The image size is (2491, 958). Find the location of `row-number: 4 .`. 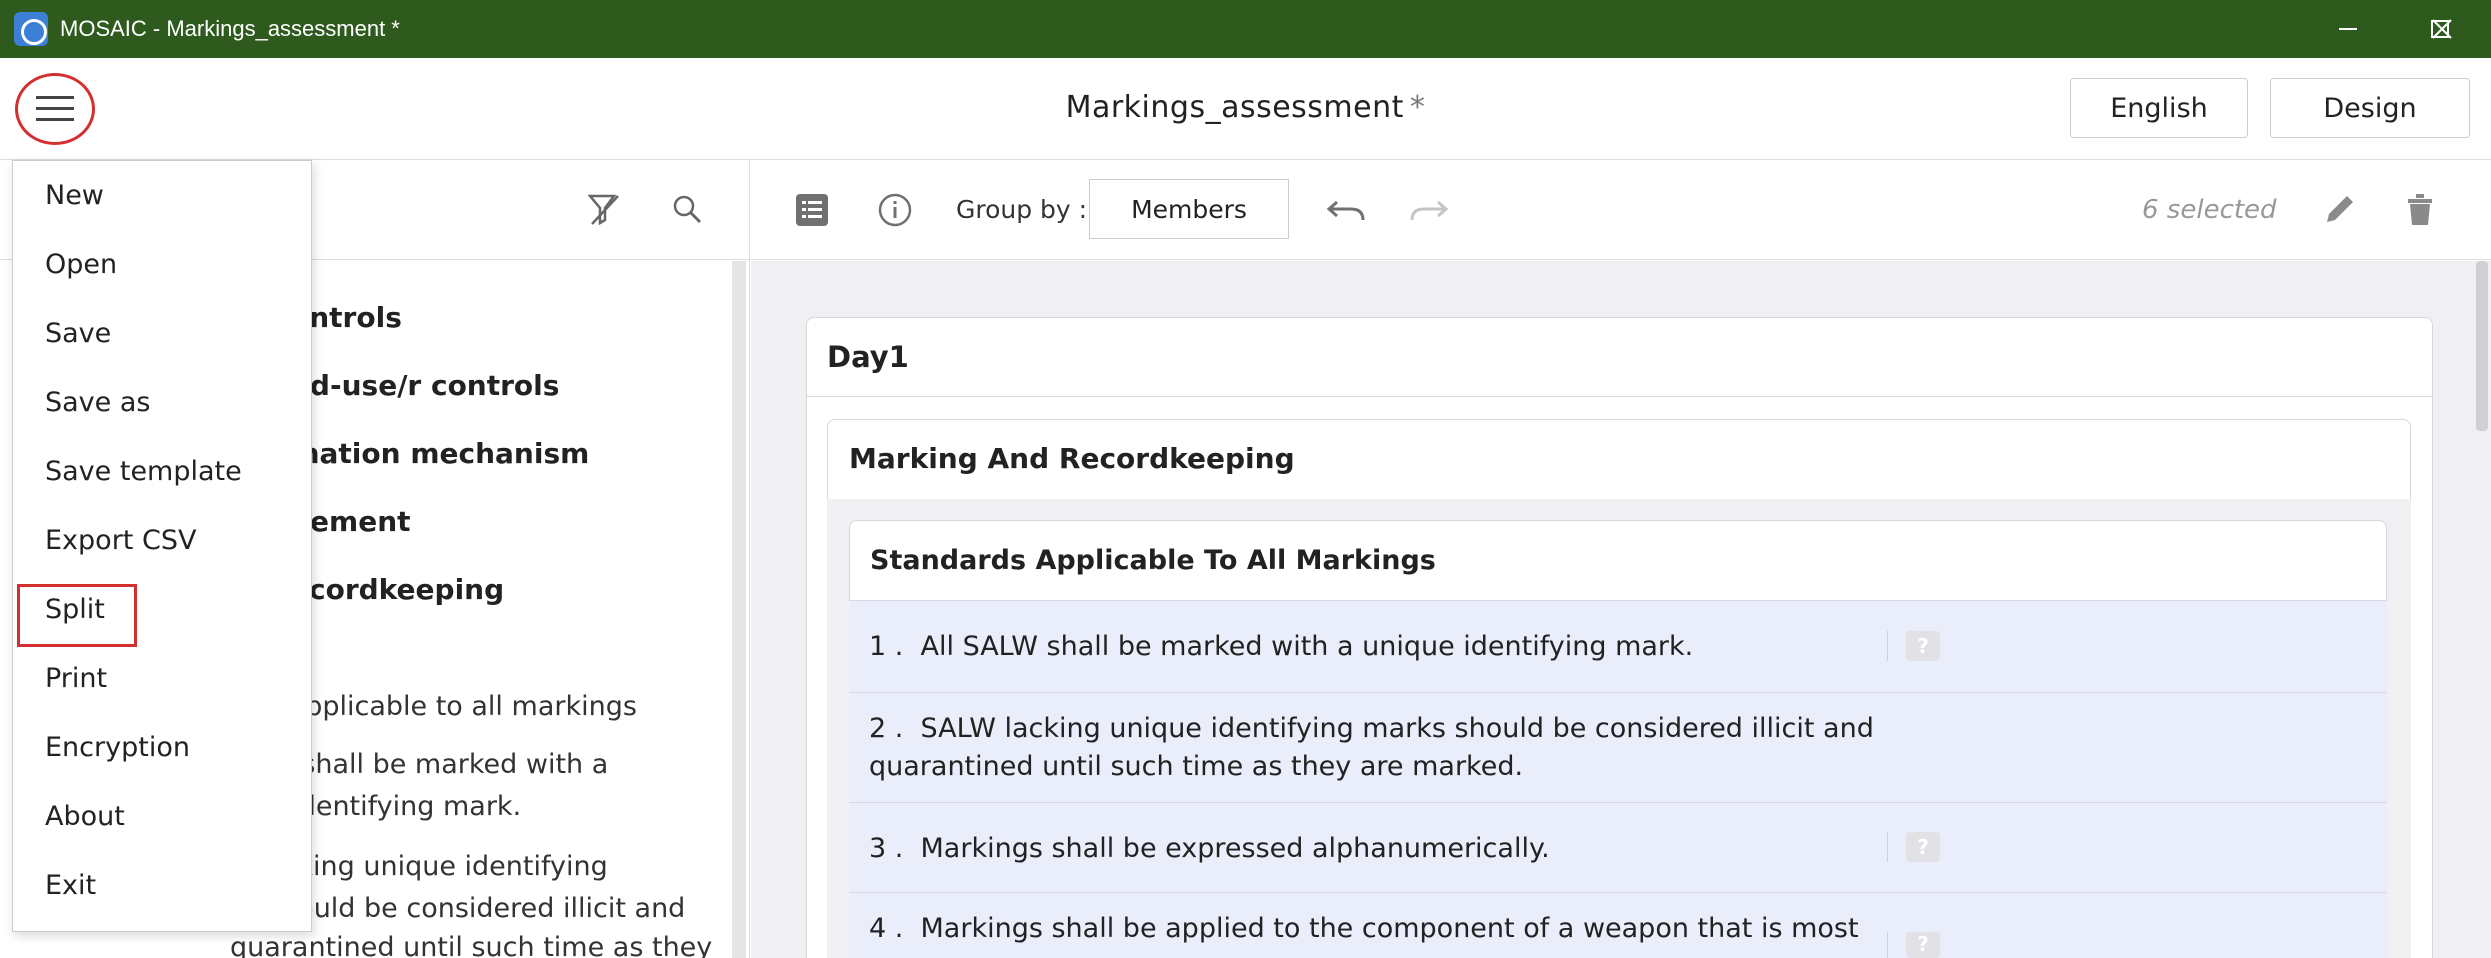

row-number: 4 . is located at coordinates (886, 928).